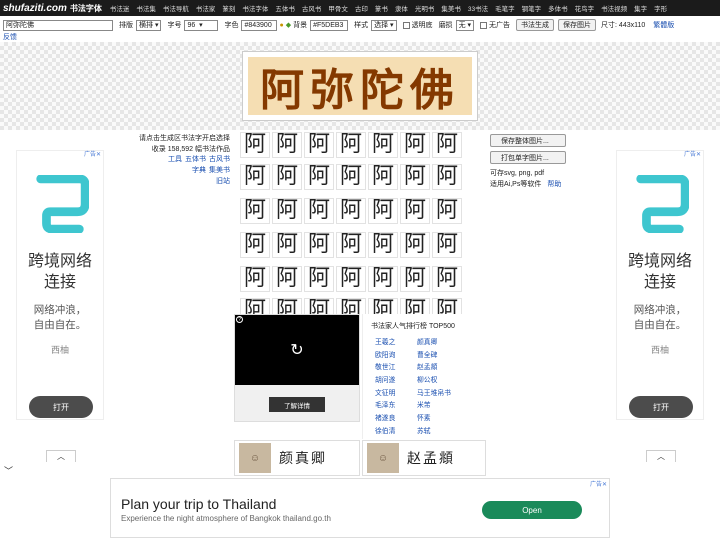 The image size is (720, 540). Describe the element at coordinates (447, 392) in the screenshot. I see `calligrapher-link: 马王堆帛书` at that location.